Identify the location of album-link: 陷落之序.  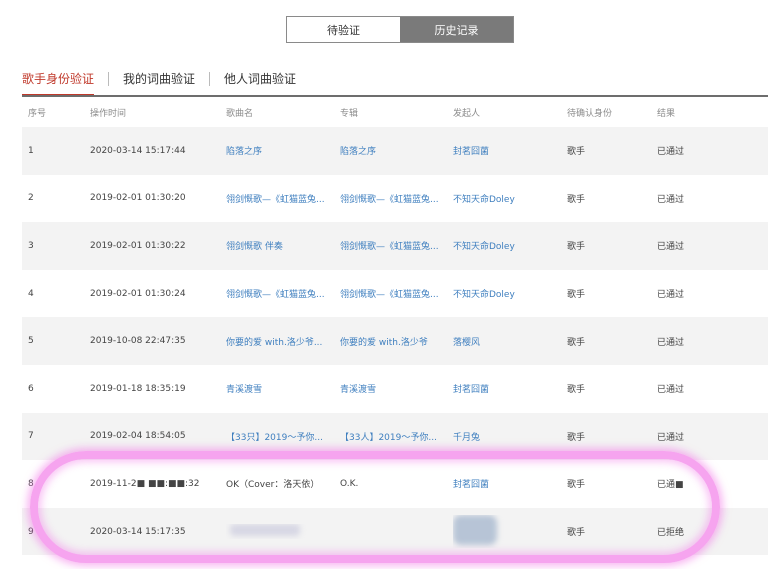
(396, 150).